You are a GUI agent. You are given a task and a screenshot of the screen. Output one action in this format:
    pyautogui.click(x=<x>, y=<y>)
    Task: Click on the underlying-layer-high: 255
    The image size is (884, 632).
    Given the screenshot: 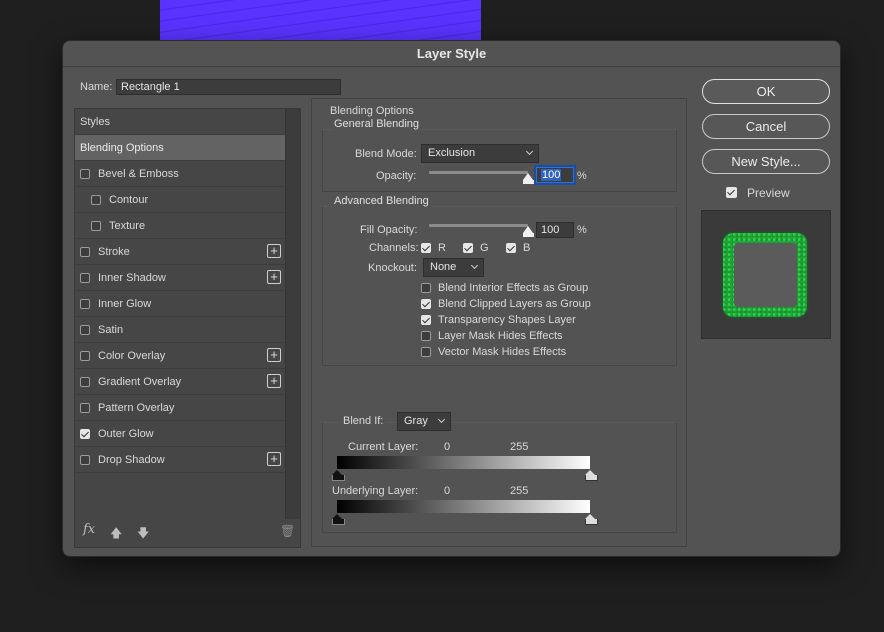 What is the action you would take?
    pyautogui.click(x=519, y=491)
    